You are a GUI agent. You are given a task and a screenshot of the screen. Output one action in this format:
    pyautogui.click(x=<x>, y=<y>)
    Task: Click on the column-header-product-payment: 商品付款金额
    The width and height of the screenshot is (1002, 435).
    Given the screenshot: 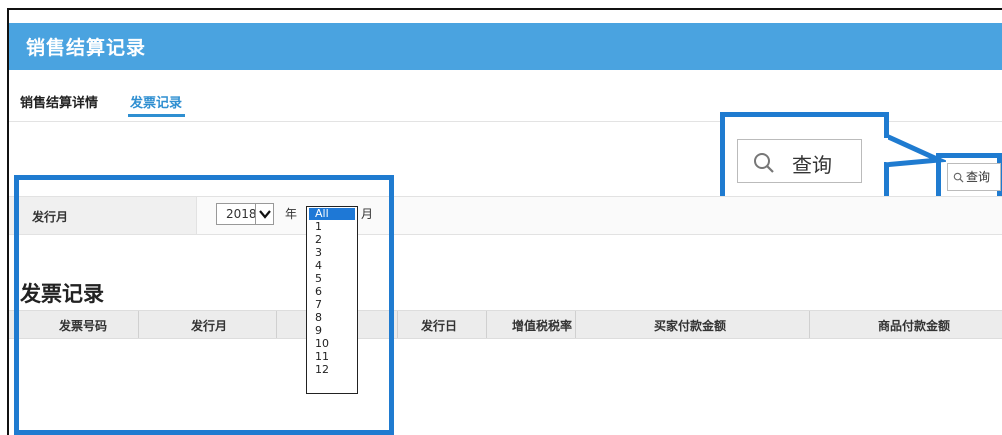 What is the action you would take?
    pyautogui.click(x=913, y=326)
    